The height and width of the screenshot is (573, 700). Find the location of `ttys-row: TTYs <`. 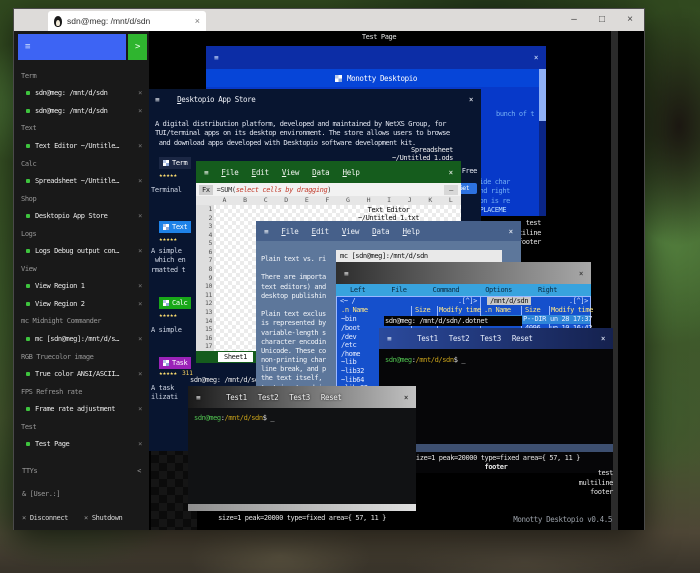

ttys-row: TTYs < is located at coordinates (81, 471).